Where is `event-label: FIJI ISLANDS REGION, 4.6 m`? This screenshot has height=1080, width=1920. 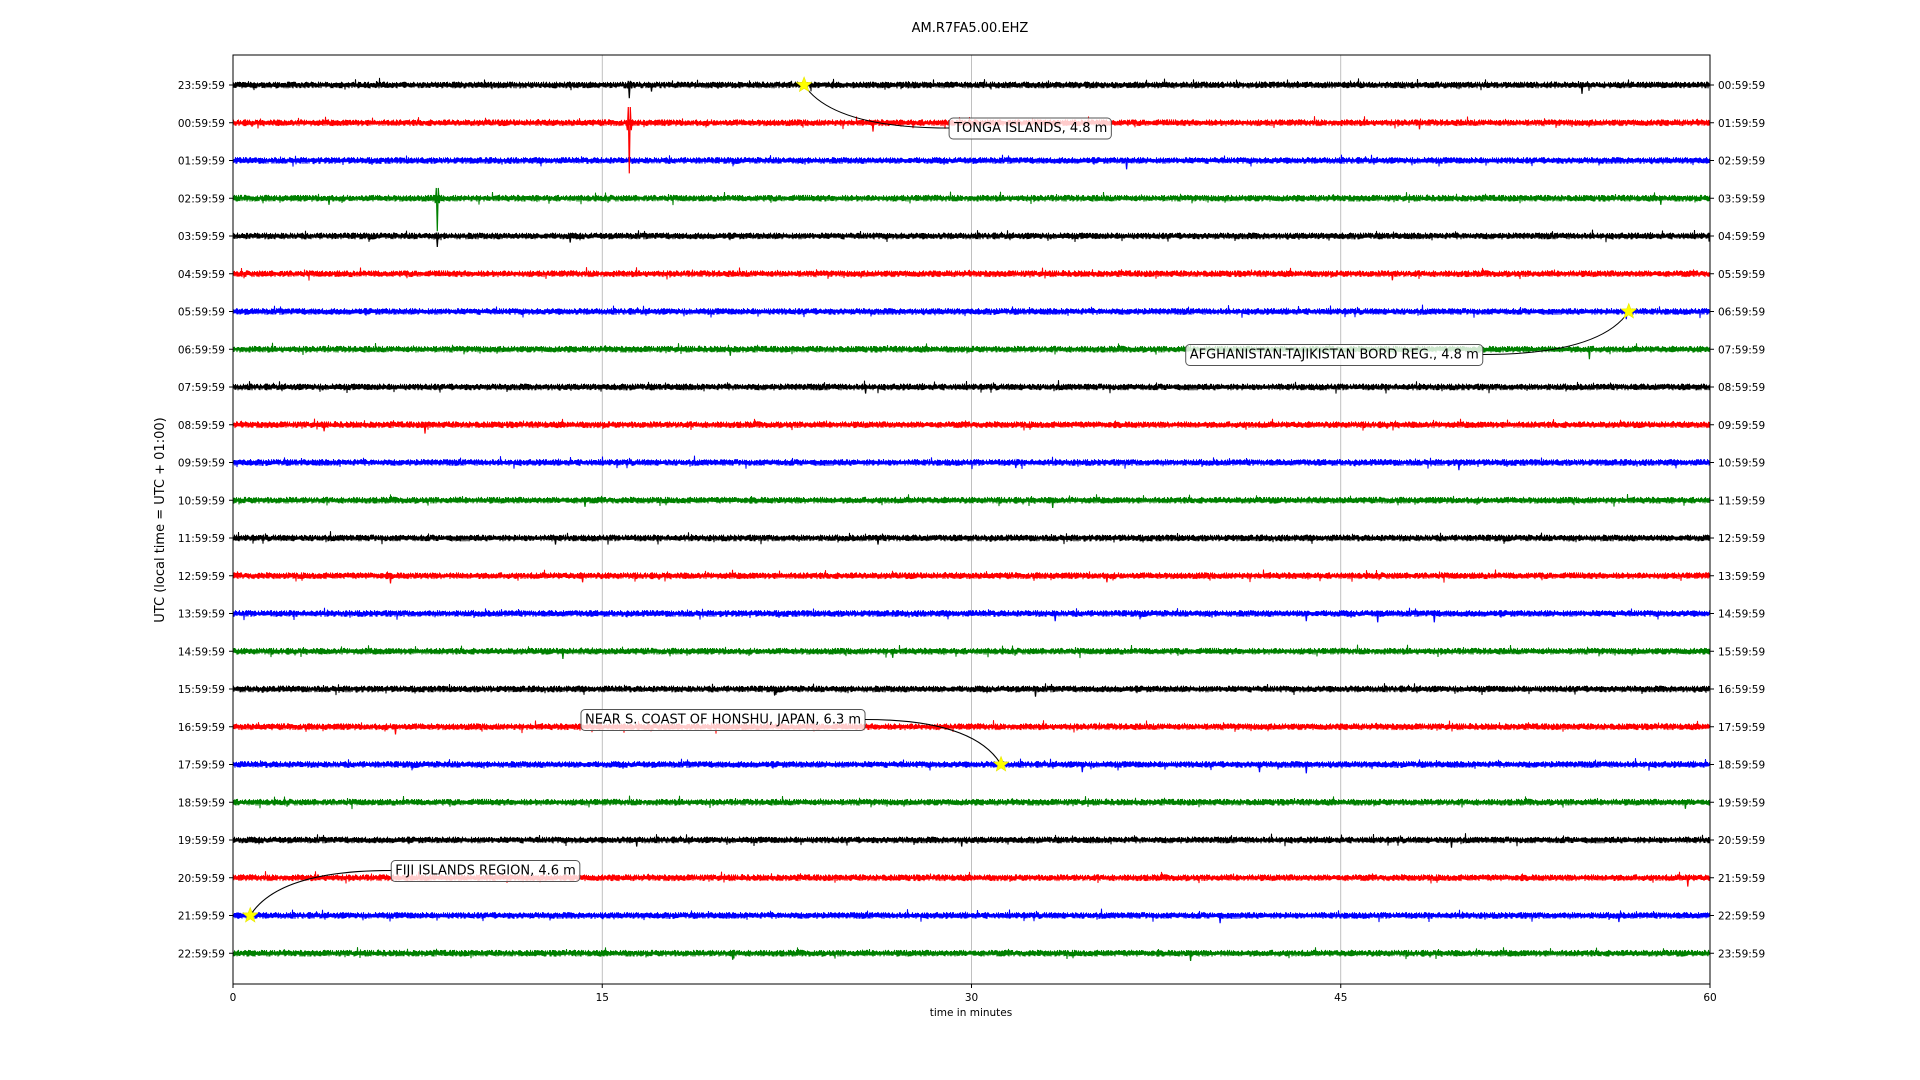 event-label: FIJI ISLANDS REGION, 4.6 m is located at coordinates (485, 871).